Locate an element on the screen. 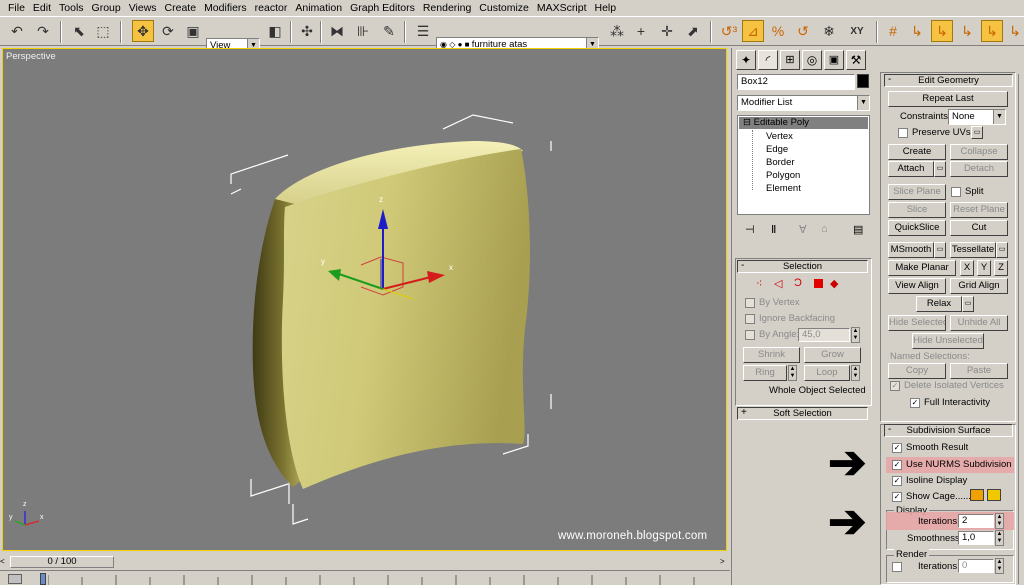  stack-item-element: Element is located at coordinates (783, 188).